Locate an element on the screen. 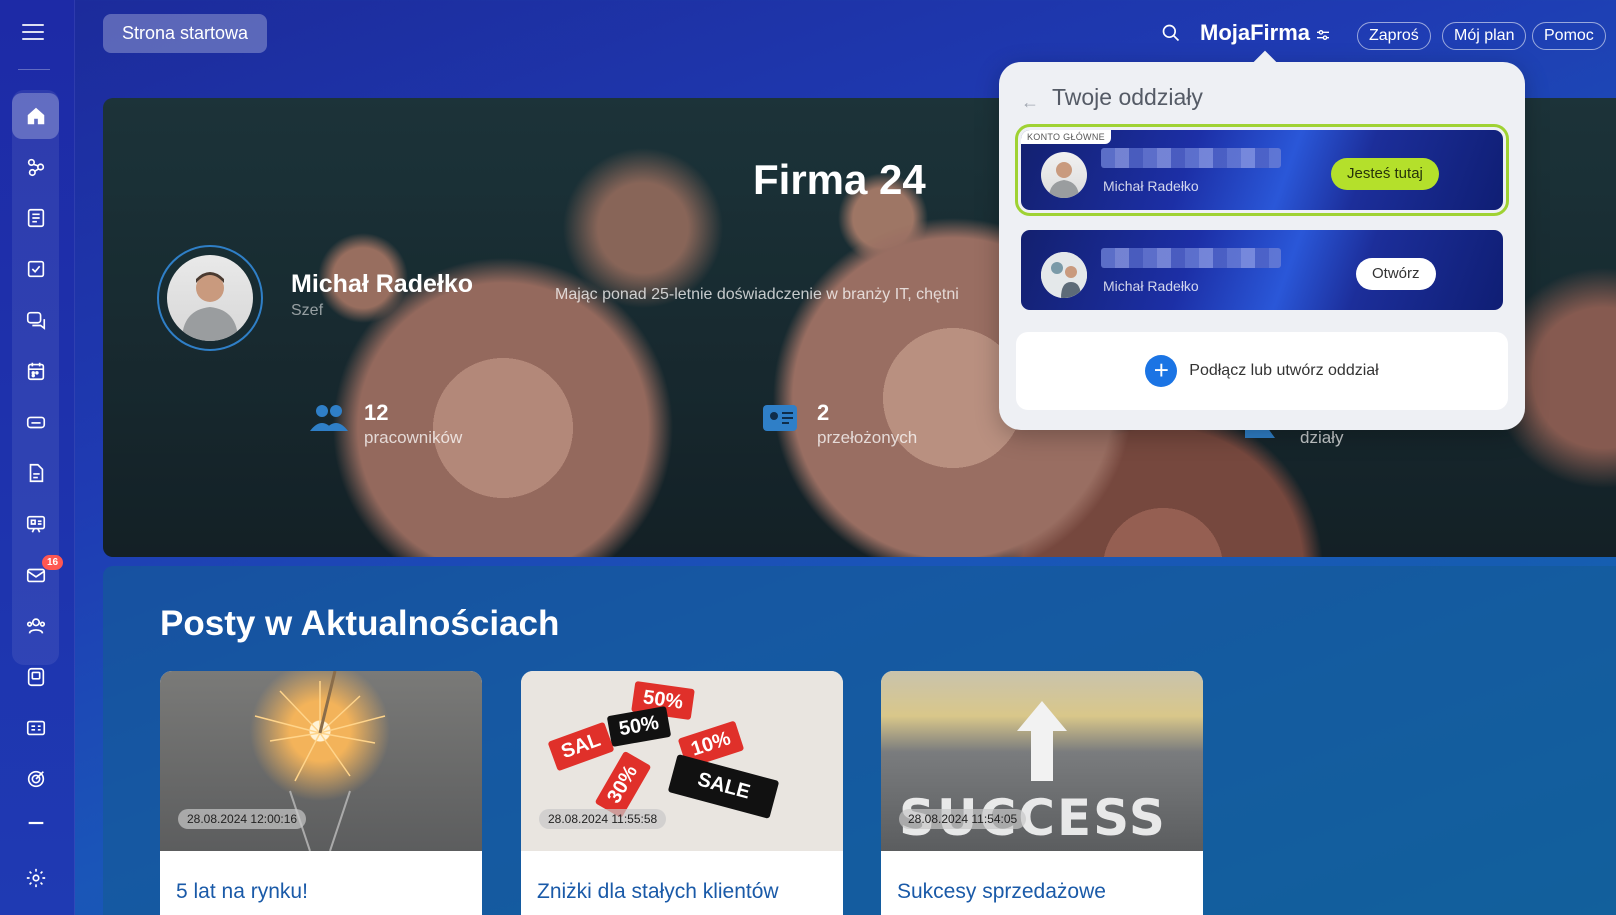 The image size is (1616, 915). back-arrow-icon: ← is located at coordinates (1030, 102).